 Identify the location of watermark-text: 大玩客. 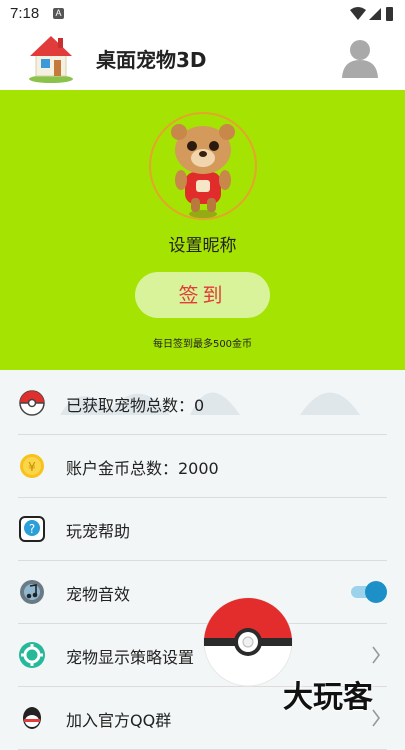
(328, 697).